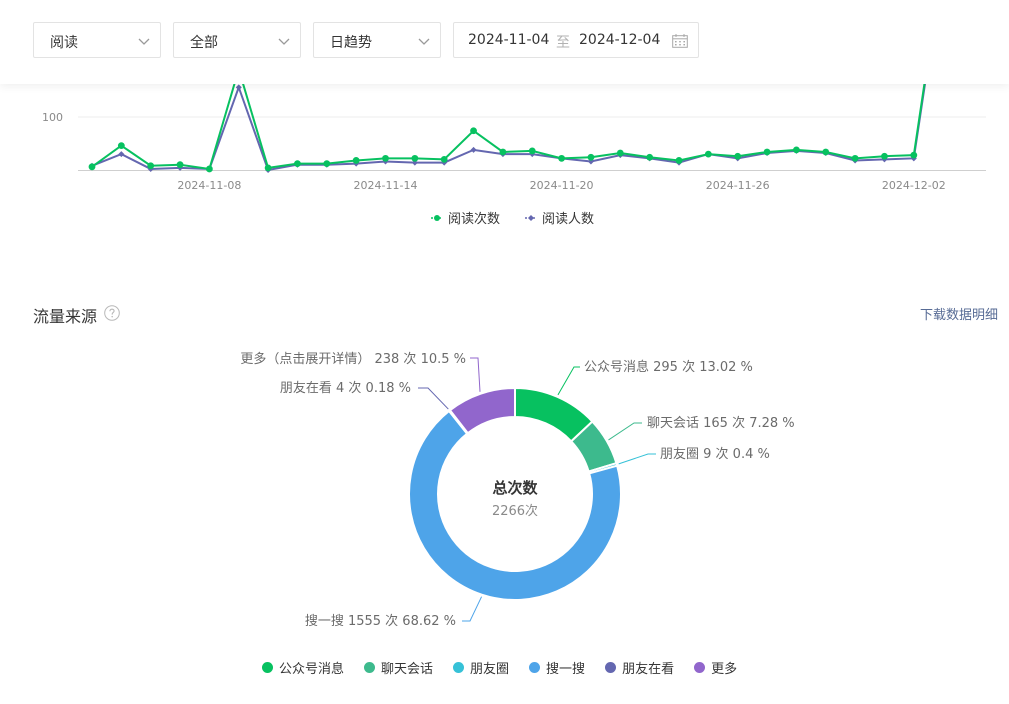  I want to click on donut-legend-item: 朋友圈, so click(481, 667).